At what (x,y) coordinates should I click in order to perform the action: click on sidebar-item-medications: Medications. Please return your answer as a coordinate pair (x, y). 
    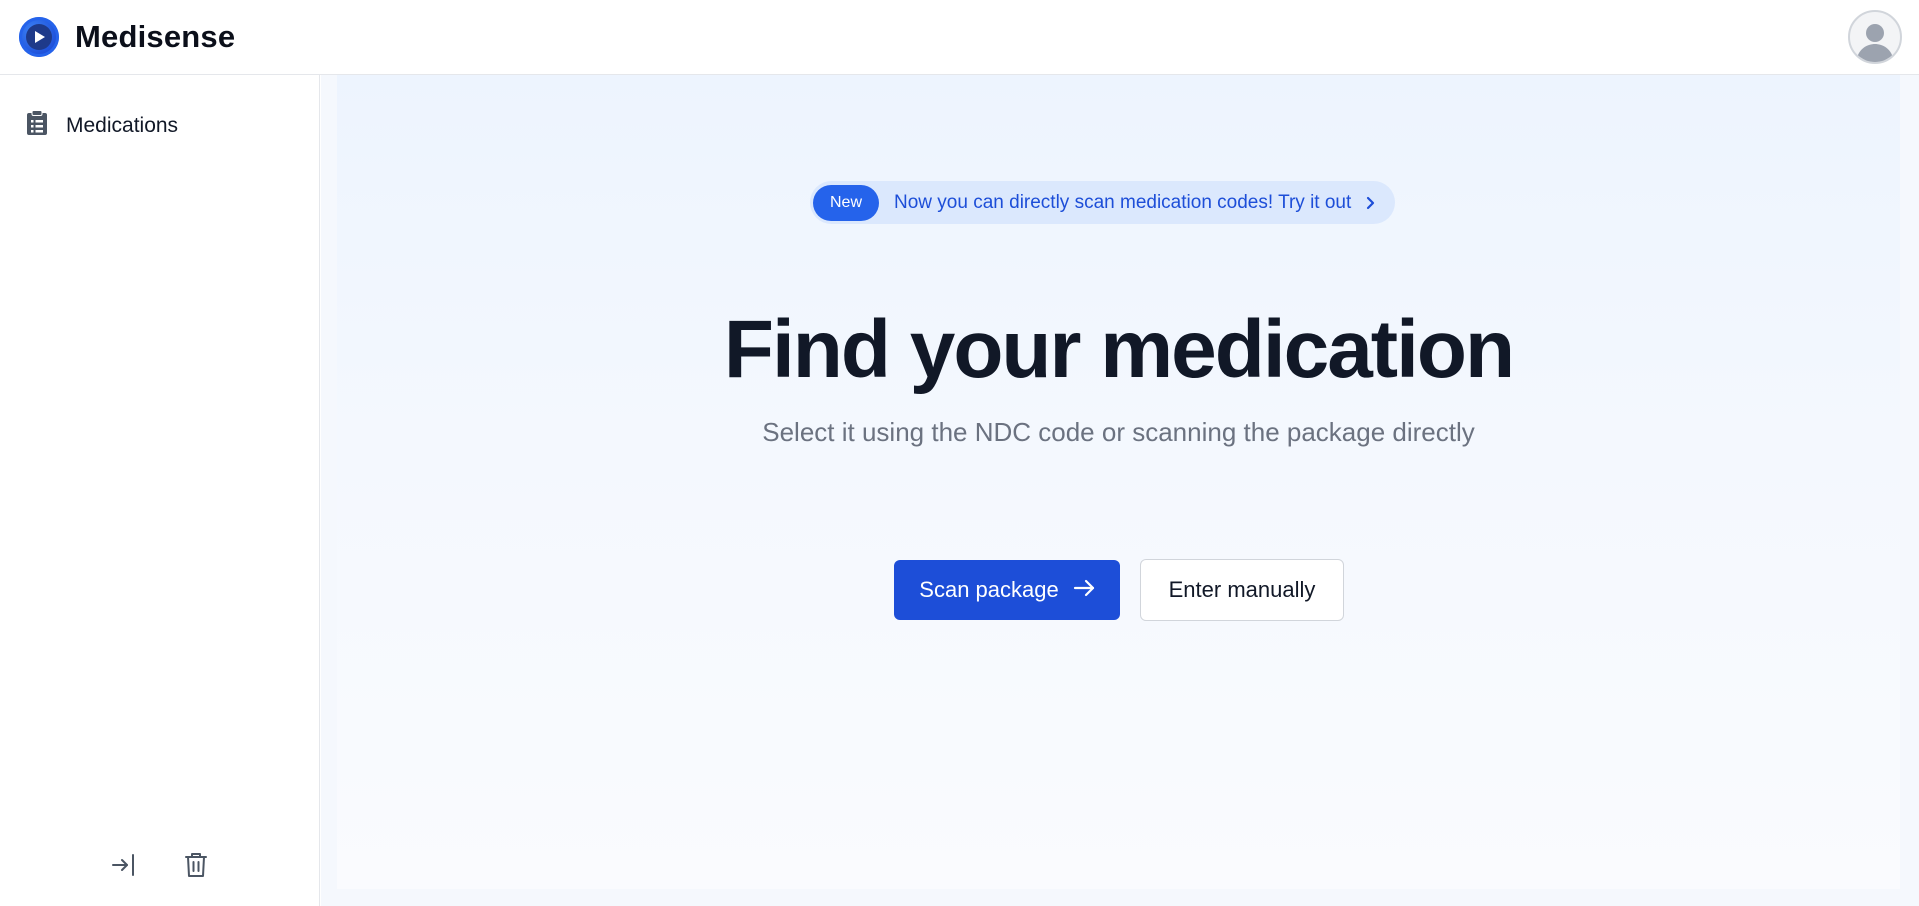
    Looking at the image, I should click on (102, 125).